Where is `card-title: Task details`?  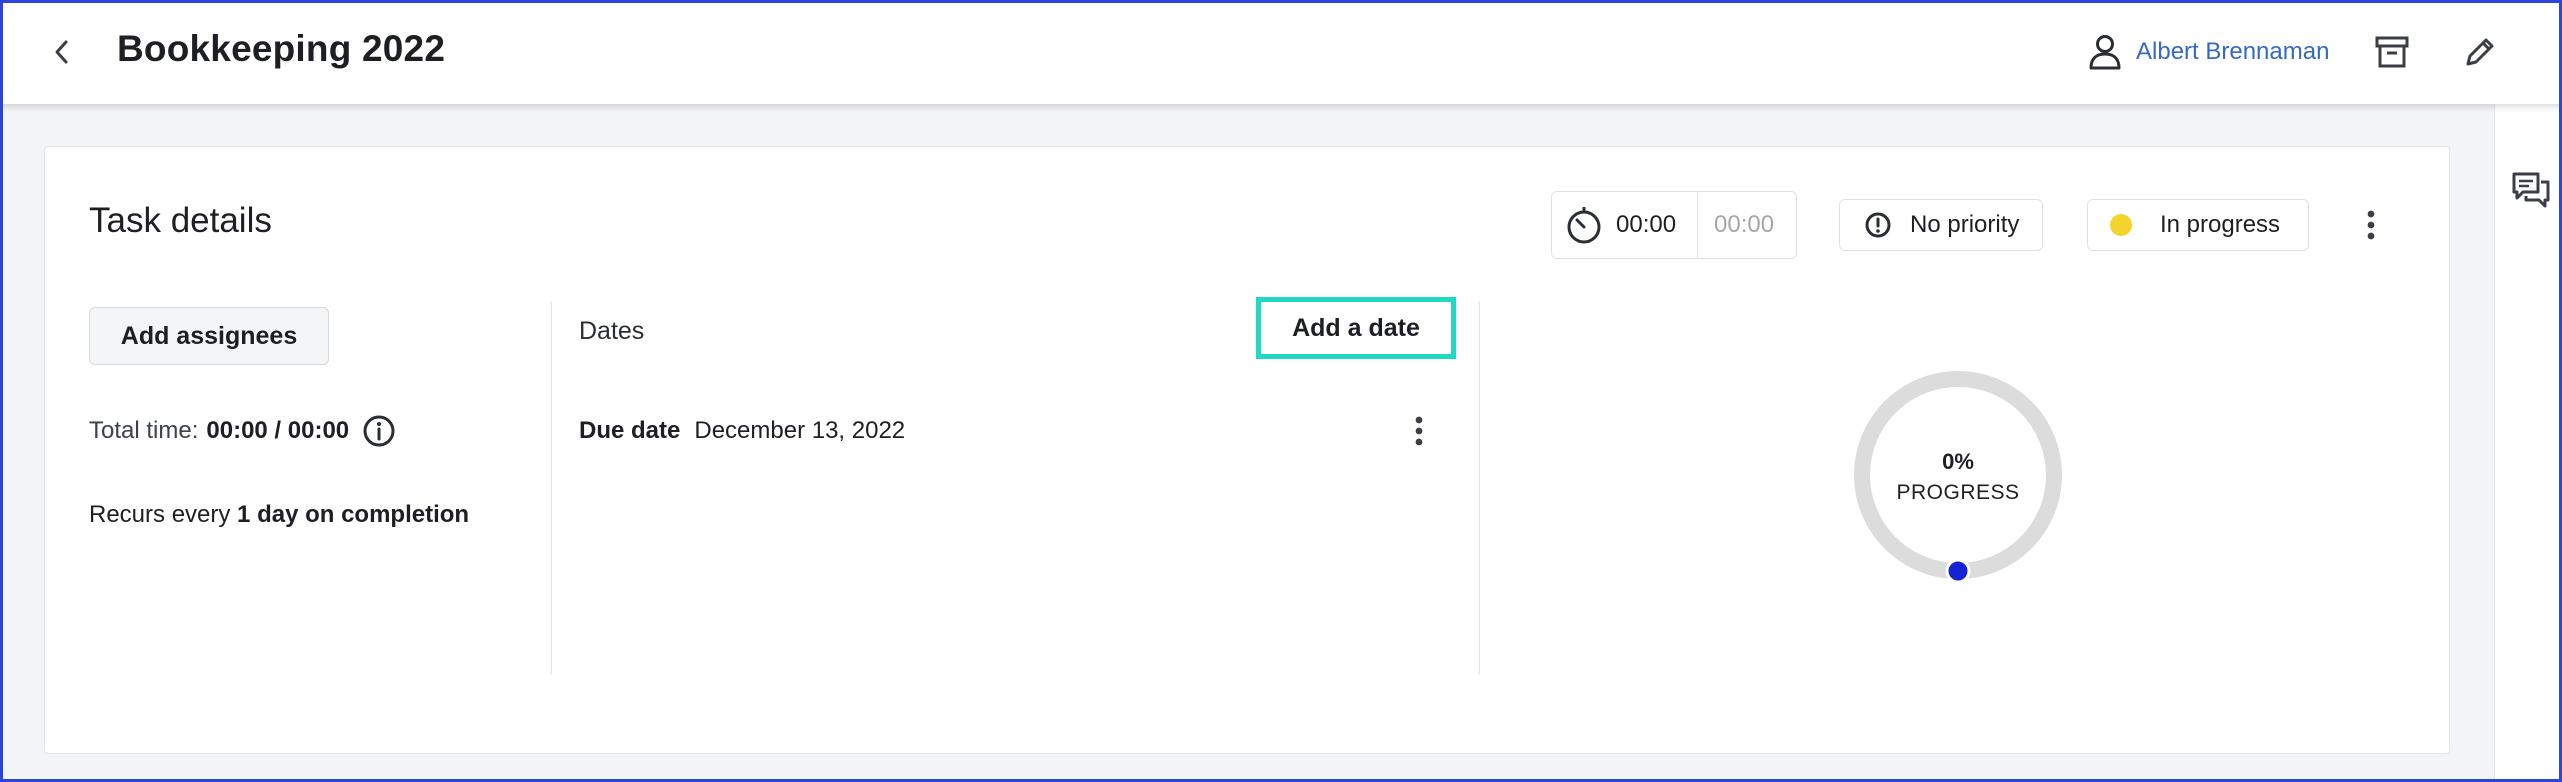
card-title: Task details is located at coordinates (180, 220).